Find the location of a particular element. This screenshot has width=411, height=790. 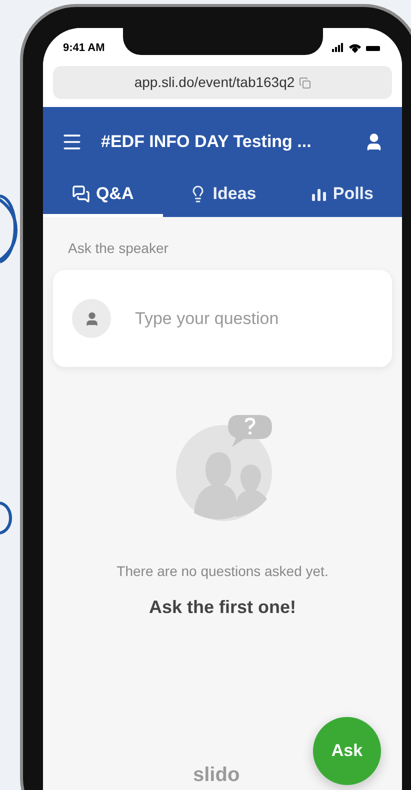

status-icons is located at coordinates (357, 48).